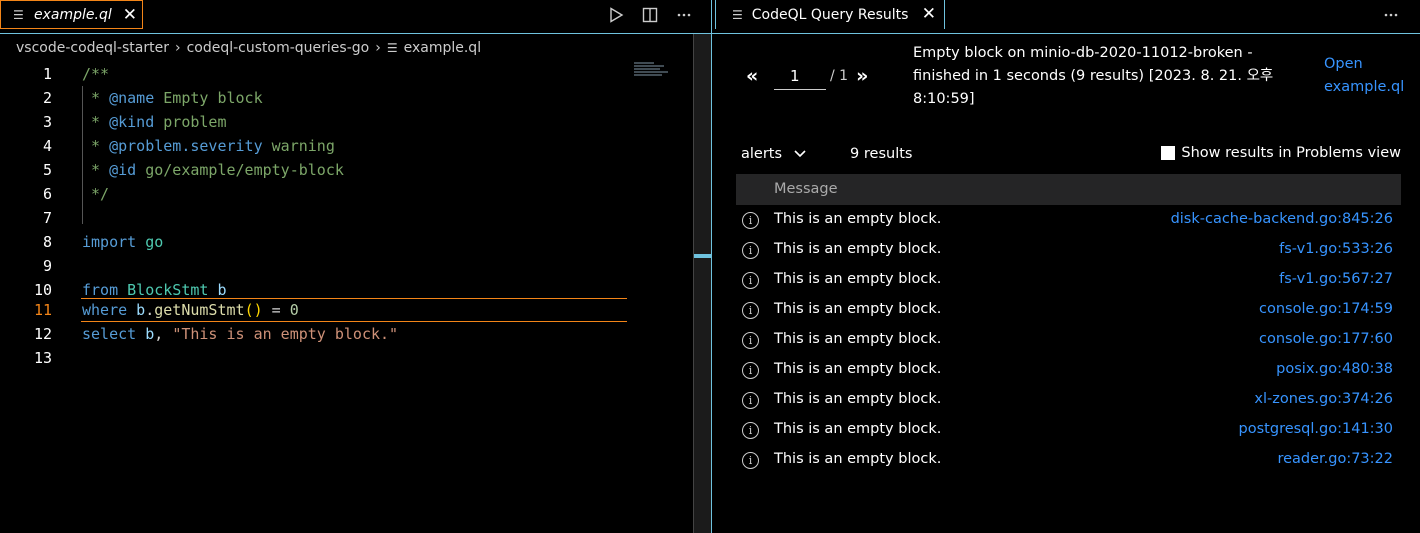  What do you see at coordinates (346, 98) in the screenshot?
I see `code-line: 2 * @name Empty block` at bounding box center [346, 98].